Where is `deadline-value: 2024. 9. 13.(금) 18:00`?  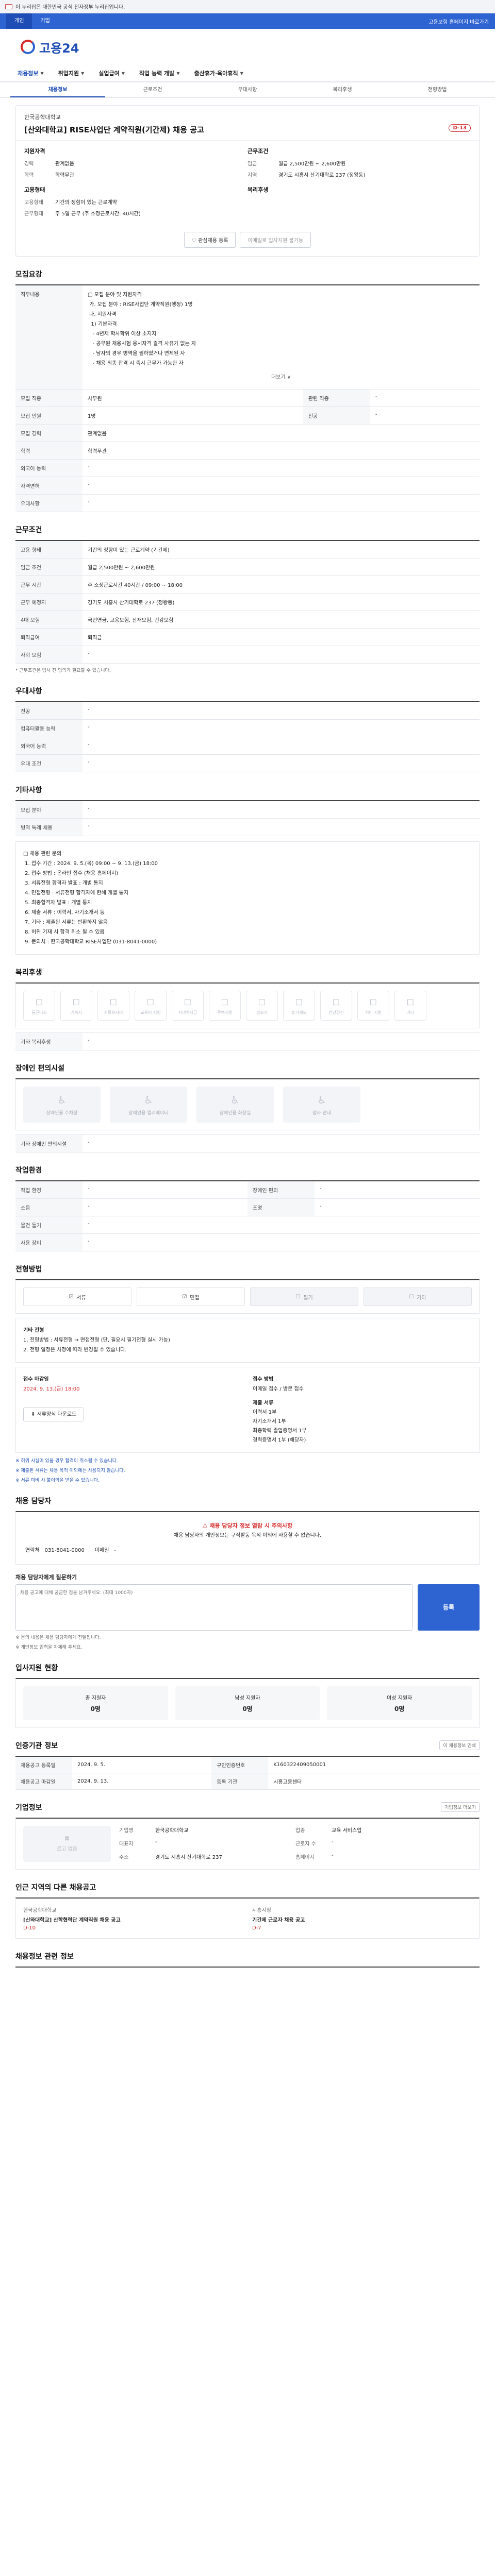 deadline-value: 2024. 9. 13.(금) 18:00 is located at coordinates (51, 1389).